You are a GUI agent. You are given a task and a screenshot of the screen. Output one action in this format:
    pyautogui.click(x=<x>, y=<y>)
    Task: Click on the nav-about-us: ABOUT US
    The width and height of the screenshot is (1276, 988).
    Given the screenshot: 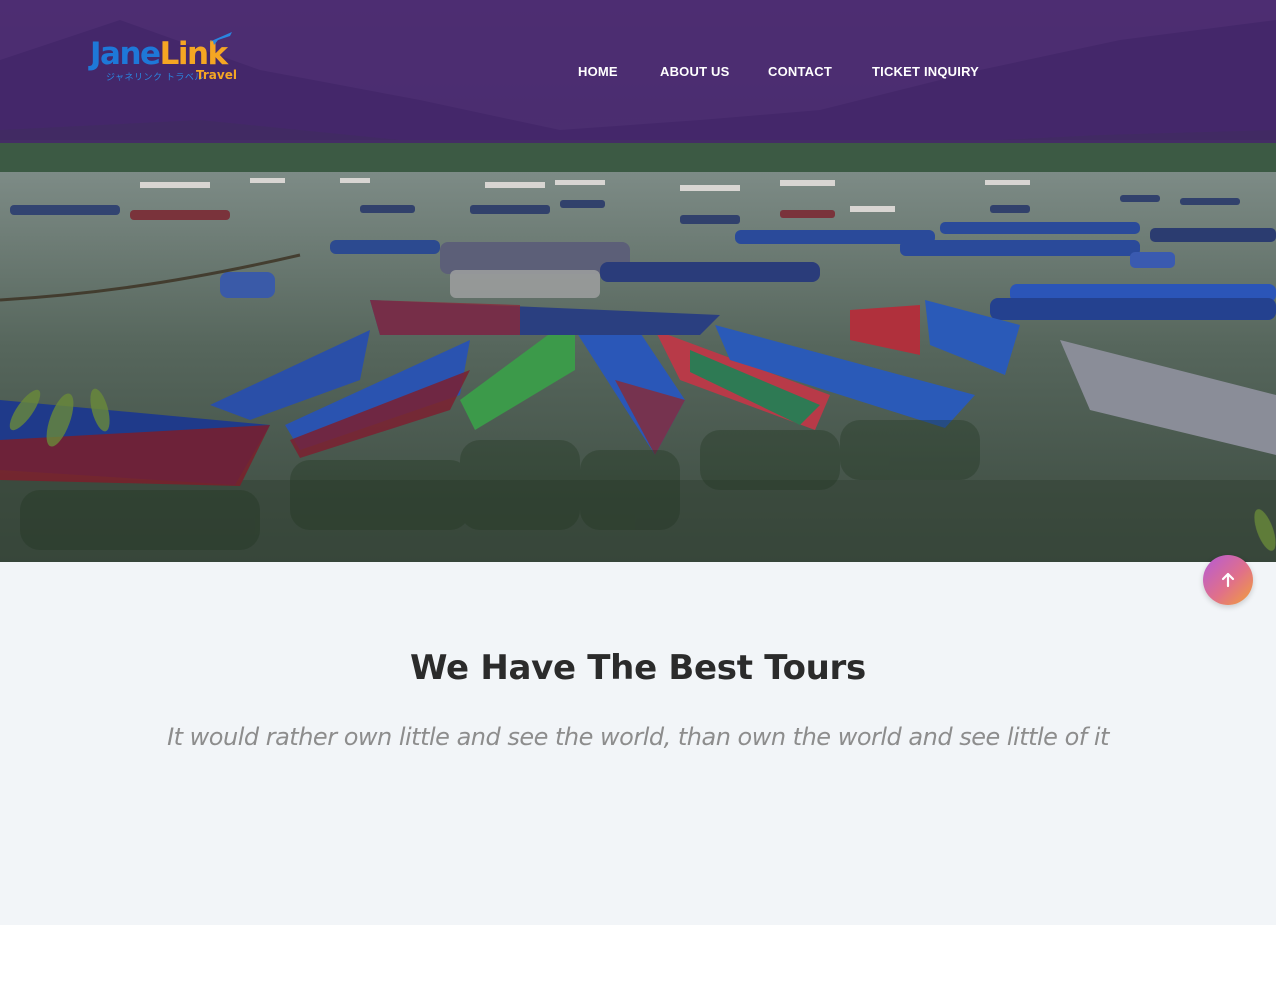 What is the action you would take?
    pyautogui.click(x=695, y=72)
    